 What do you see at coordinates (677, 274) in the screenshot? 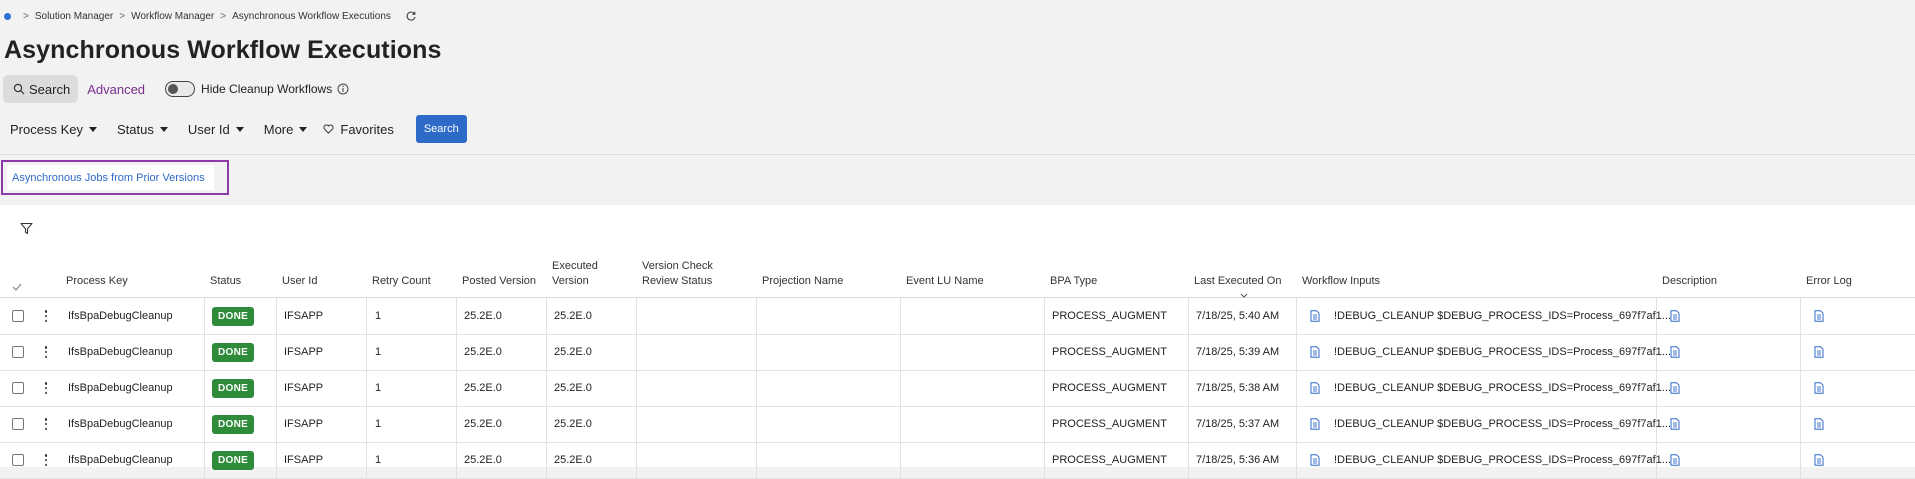
I see `column-header-version-check: Version Check Review Status` at bounding box center [677, 274].